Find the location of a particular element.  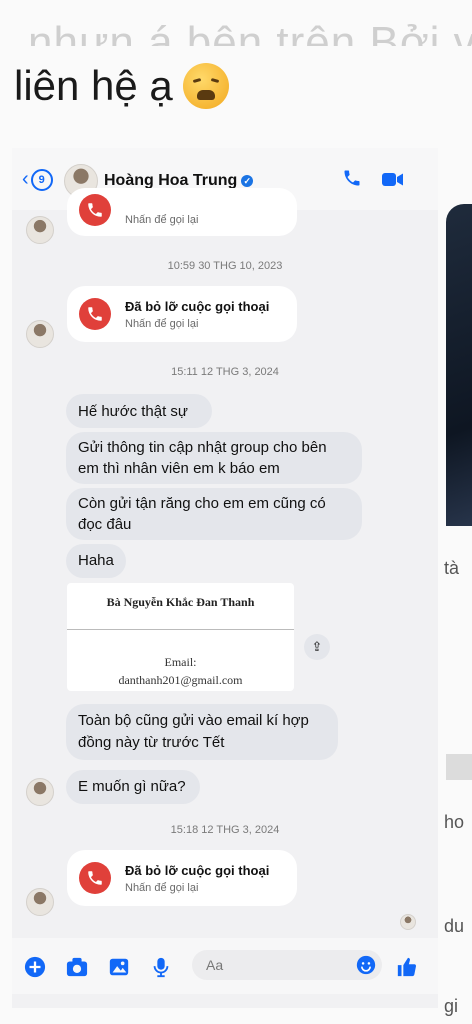

message-bubble: Haha is located at coordinates (96, 561).